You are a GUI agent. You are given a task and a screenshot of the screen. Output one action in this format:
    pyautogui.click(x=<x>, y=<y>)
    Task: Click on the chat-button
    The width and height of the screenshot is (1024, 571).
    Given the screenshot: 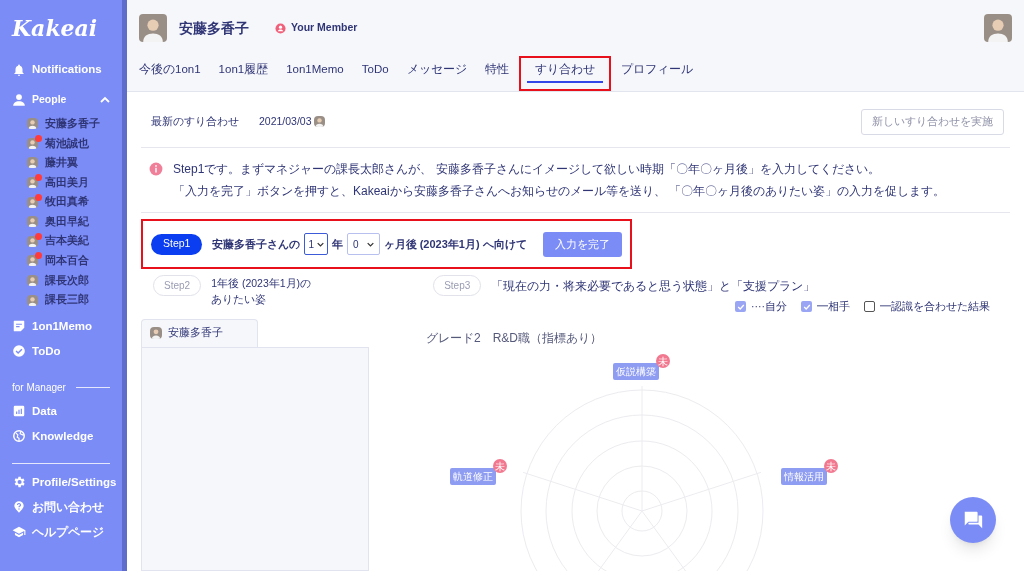 What is the action you would take?
    pyautogui.click(x=973, y=520)
    